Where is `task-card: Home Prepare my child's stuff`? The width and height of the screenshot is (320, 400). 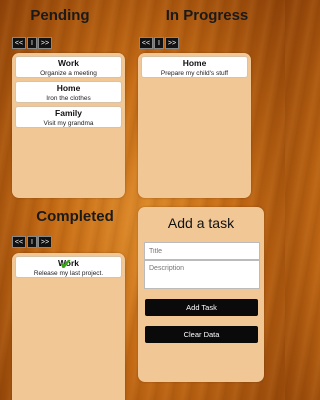 task-card: Home Prepare my child's stuff is located at coordinates (194, 67).